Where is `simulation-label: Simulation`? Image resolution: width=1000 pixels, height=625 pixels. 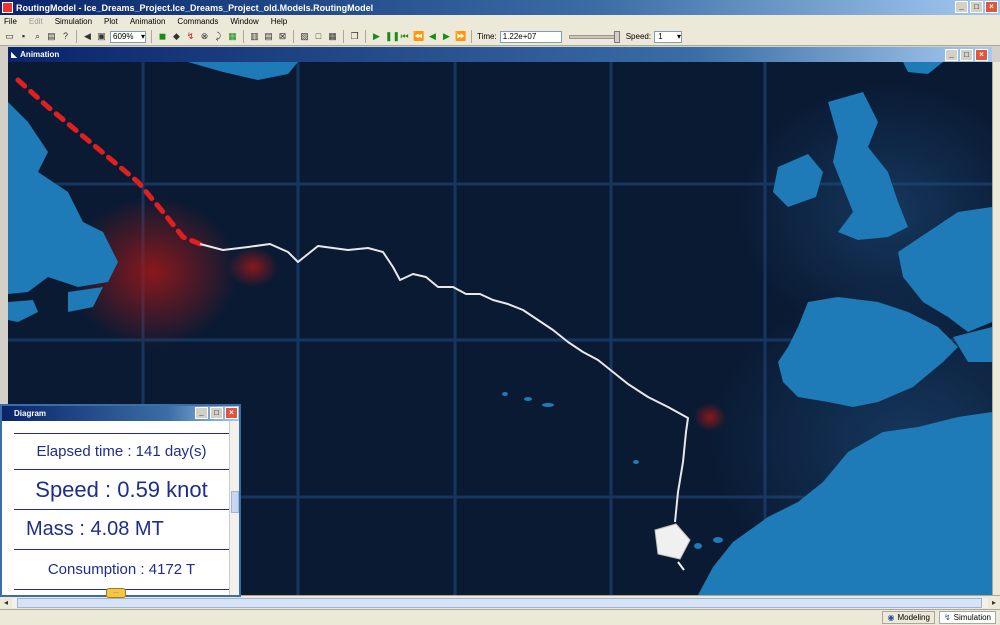 simulation-label: Simulation is located at coordinates (972, 617).